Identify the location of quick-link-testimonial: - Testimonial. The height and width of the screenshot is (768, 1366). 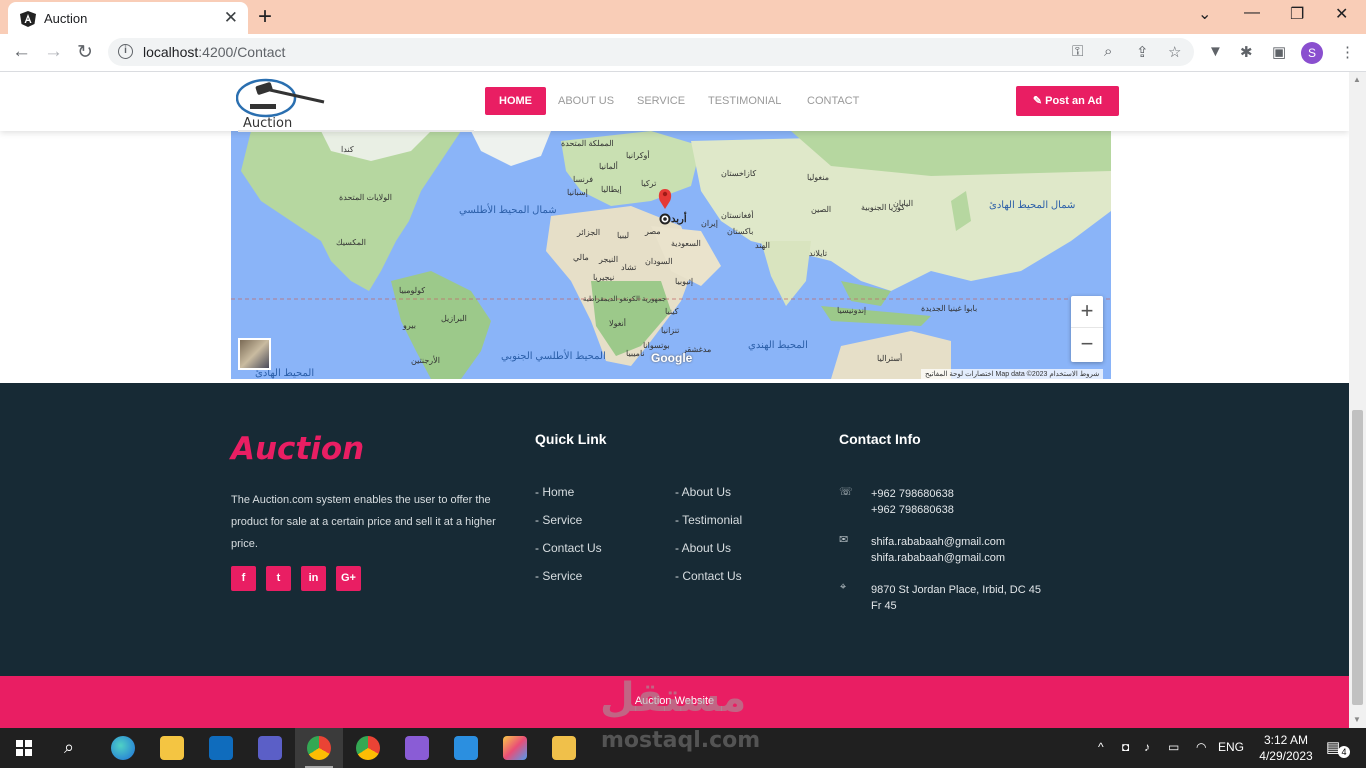
(708, 520).